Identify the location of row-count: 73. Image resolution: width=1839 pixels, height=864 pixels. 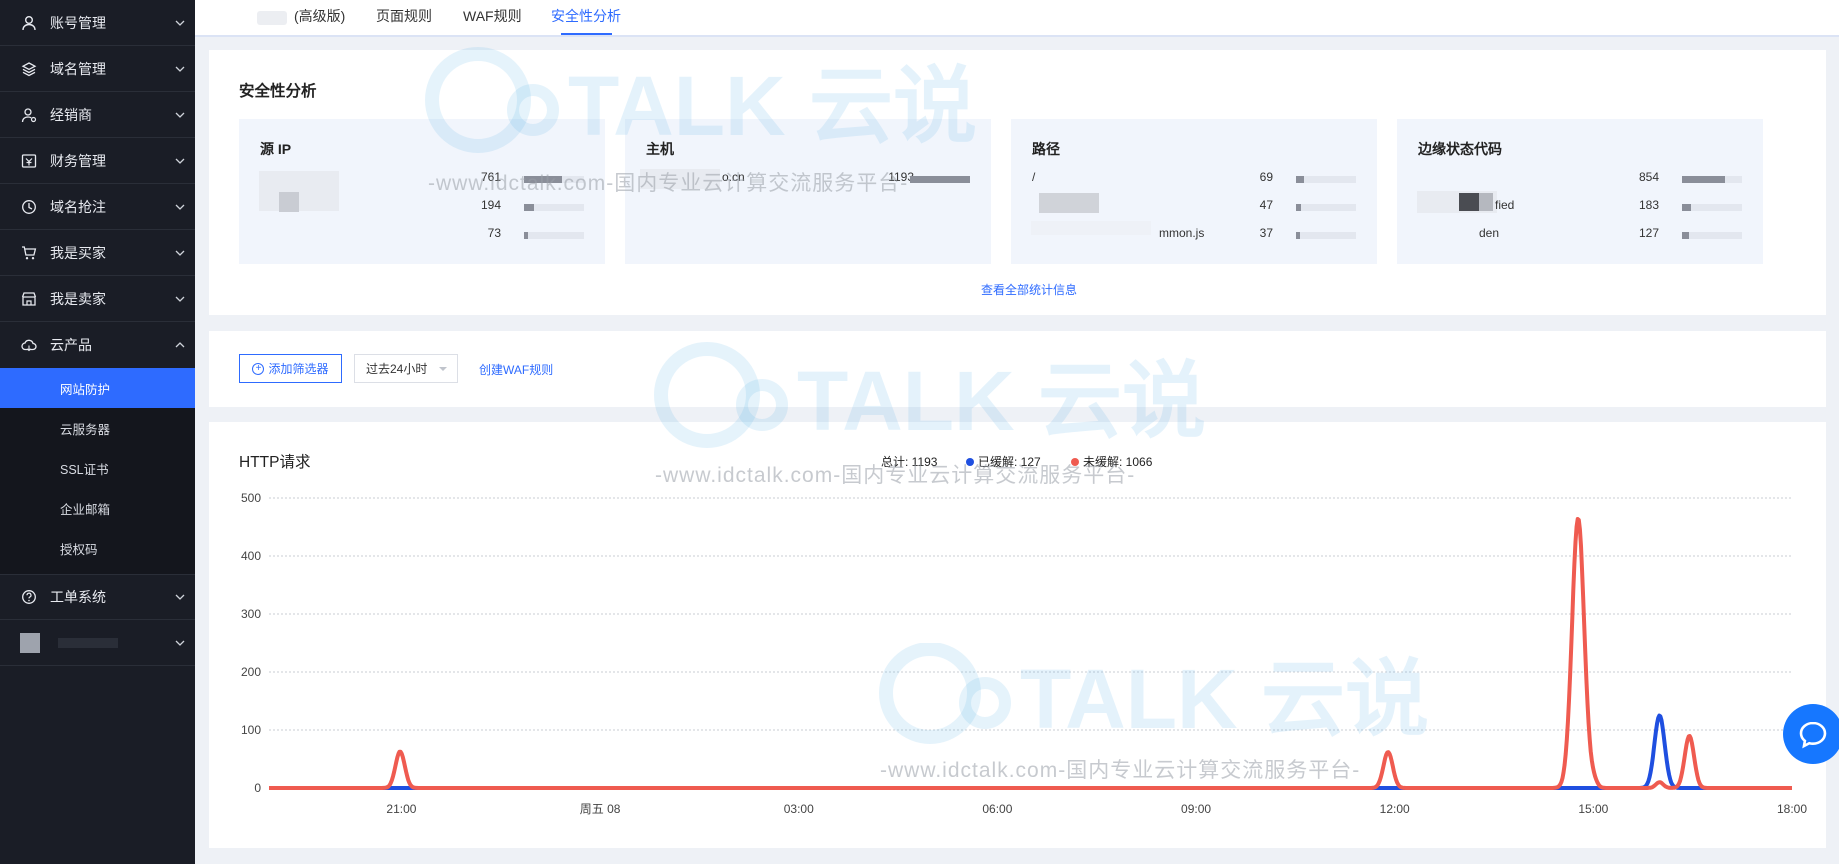
(494, 233).